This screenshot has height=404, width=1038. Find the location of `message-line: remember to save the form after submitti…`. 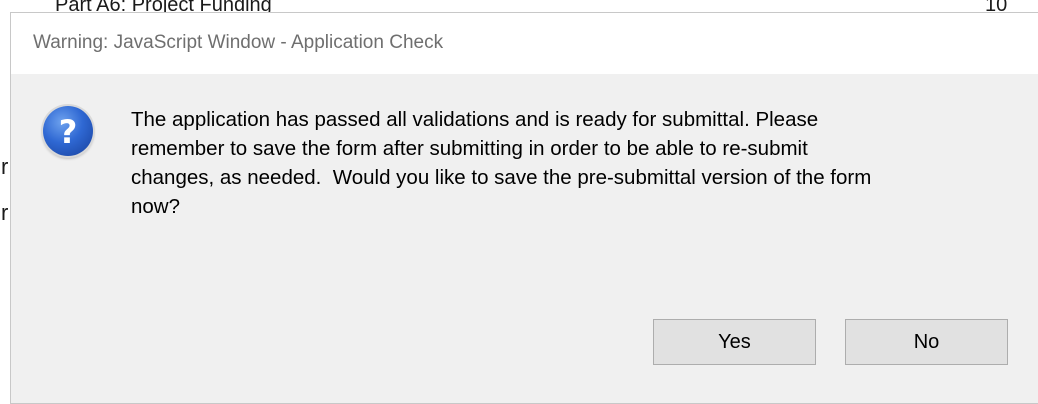

message-line: remember to save the form after submitti… is located at coordinates (469, 148).